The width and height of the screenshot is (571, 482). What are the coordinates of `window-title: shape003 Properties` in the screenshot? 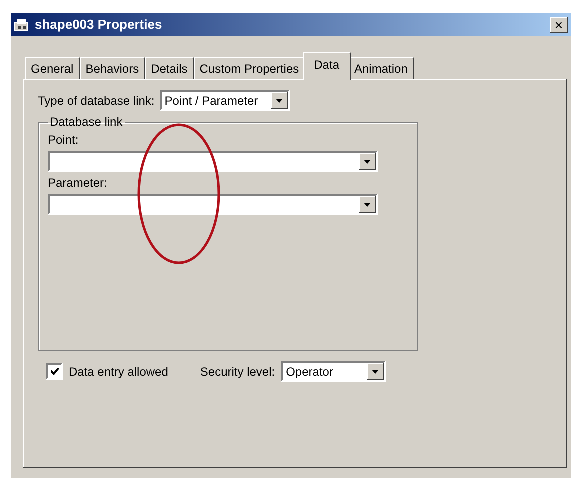 It's located at (99, 24).